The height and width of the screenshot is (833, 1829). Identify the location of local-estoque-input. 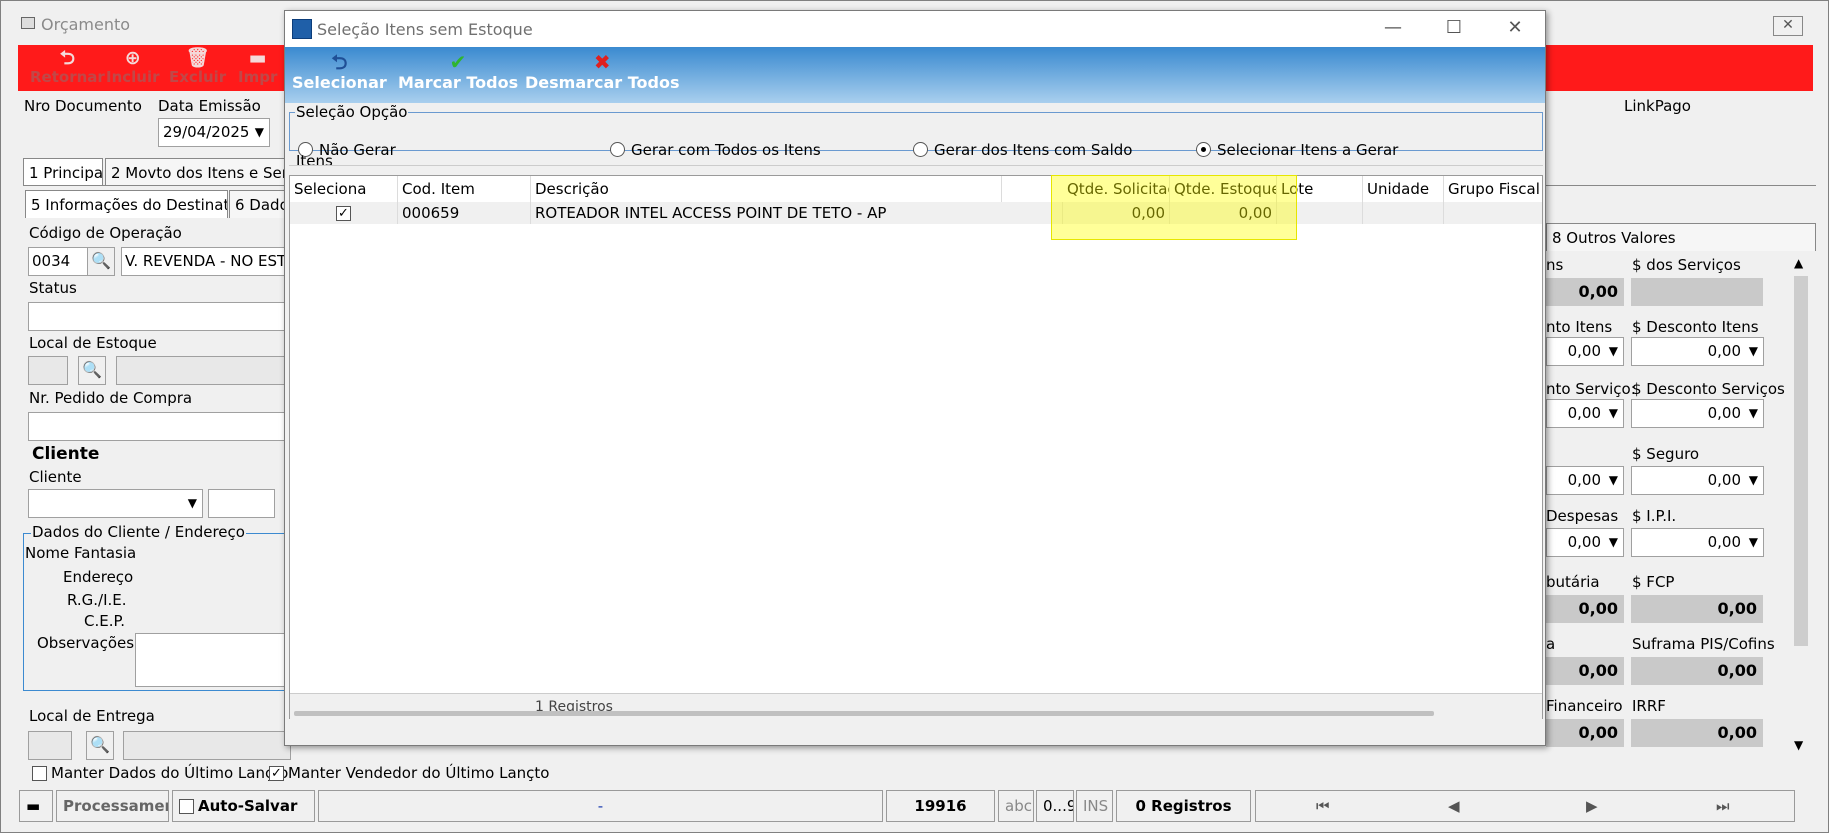
(48, 370).